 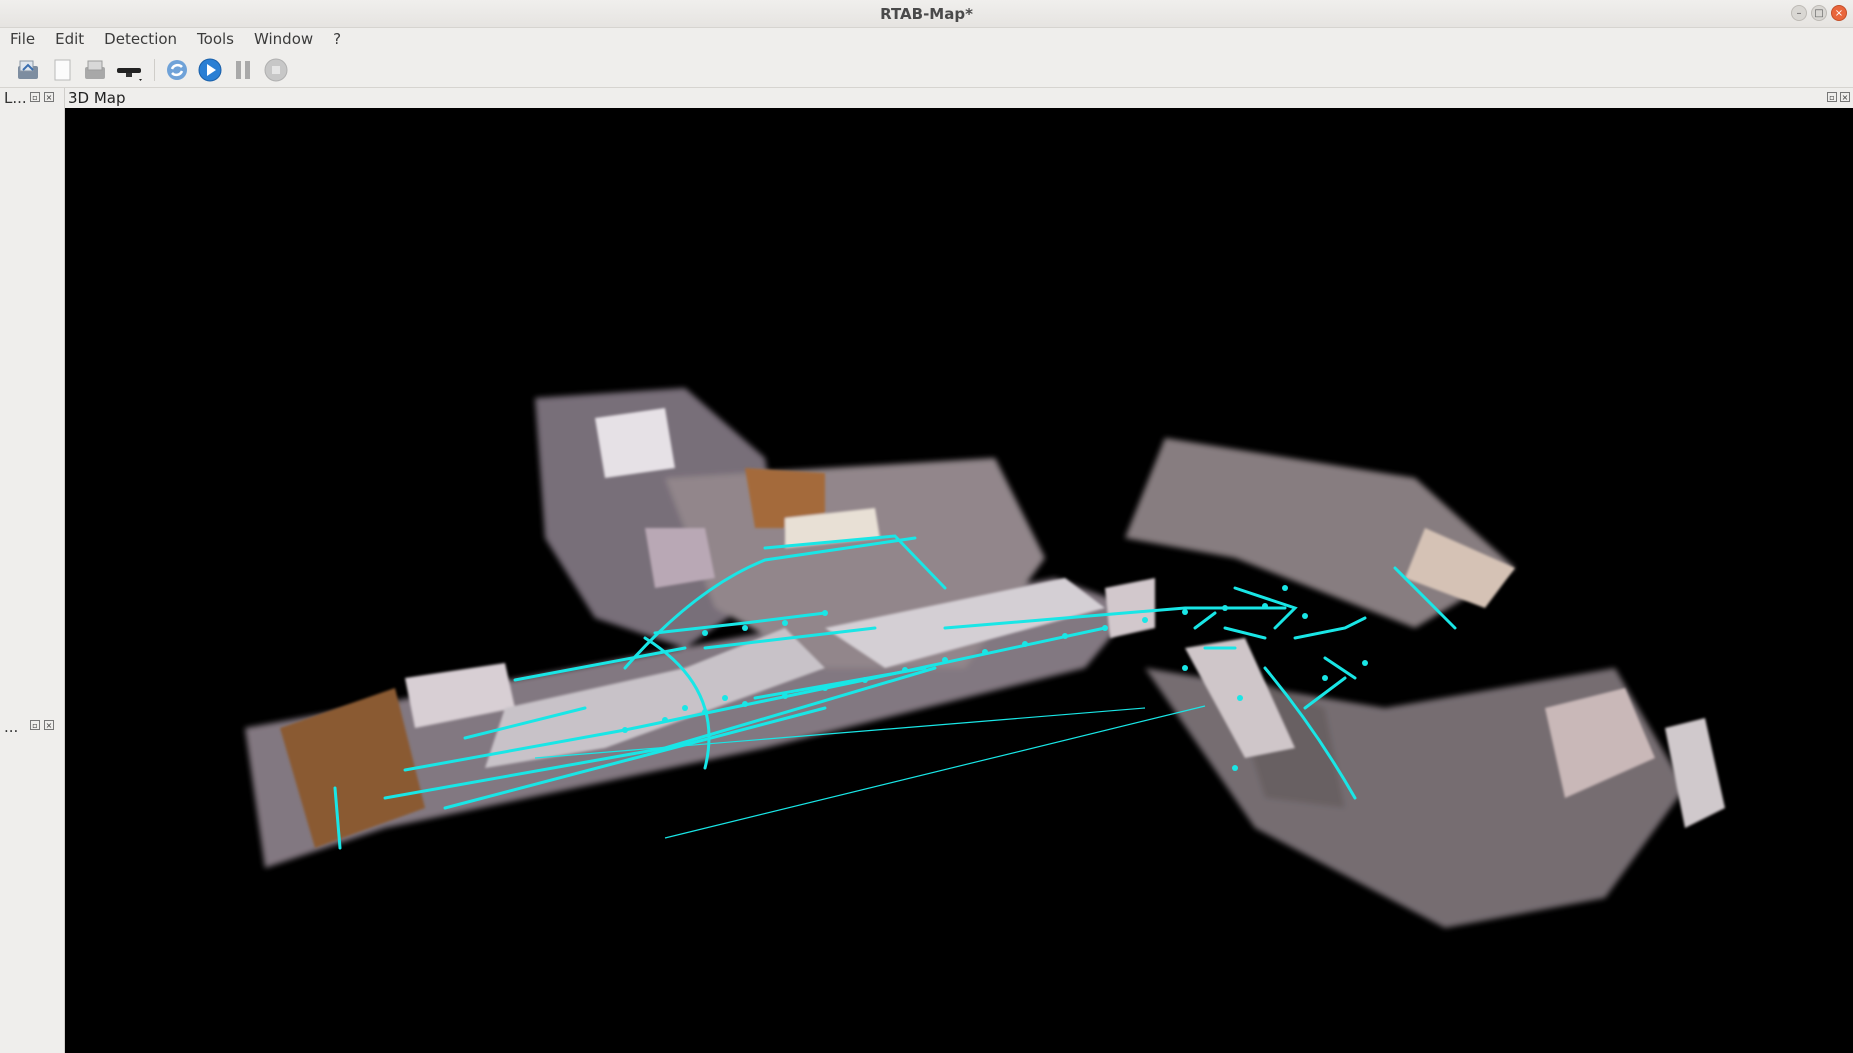 I want to click on map-dock-title: 3D Map, so click(x=97, y=98).